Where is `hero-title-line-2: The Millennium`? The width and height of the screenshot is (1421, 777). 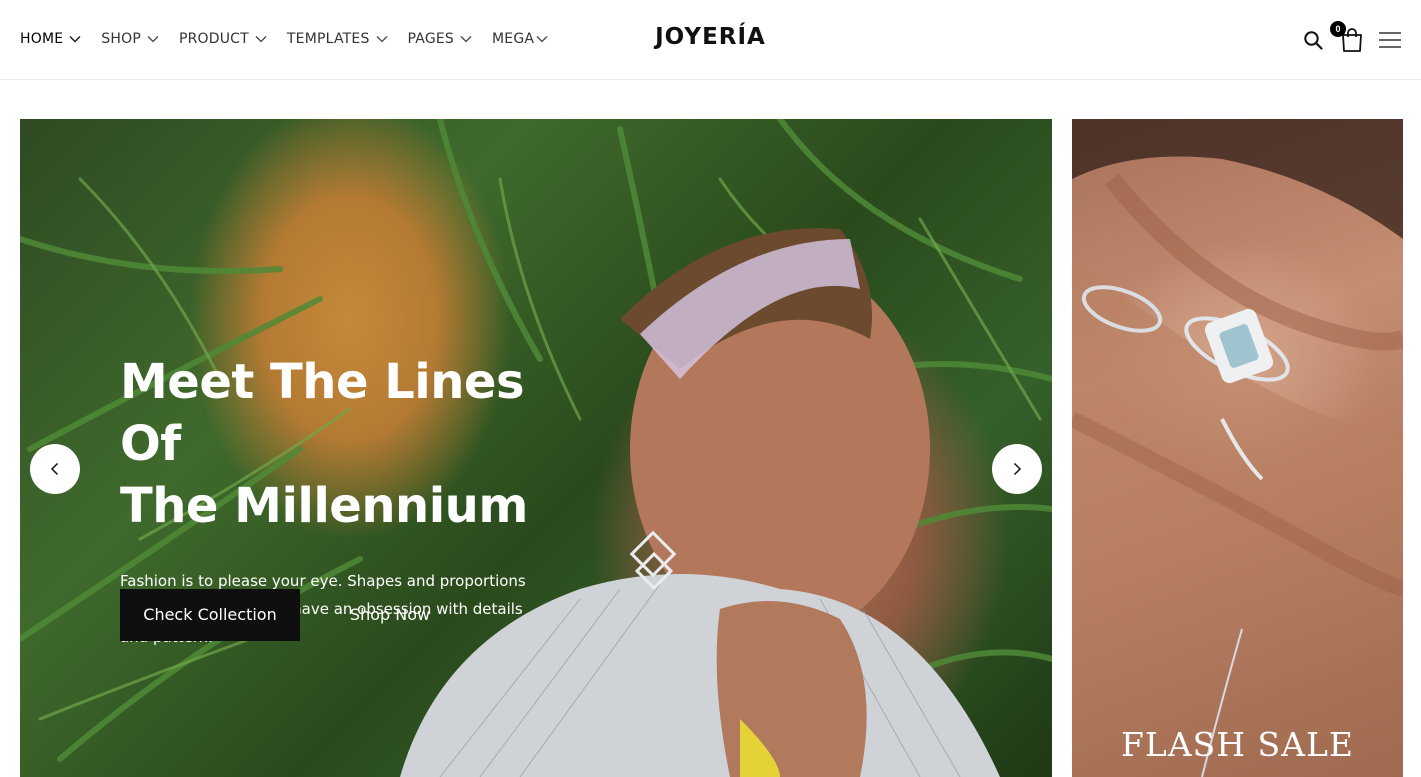 hero-title-line-2: The Millennium is located at coordinates (324, 506).